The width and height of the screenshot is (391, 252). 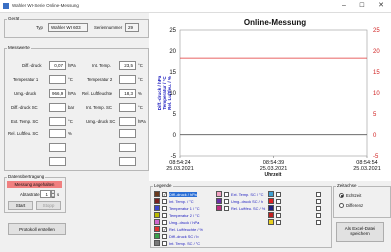 I want to click on status-banner: Messung angehalten, so click(x=34, y=184).